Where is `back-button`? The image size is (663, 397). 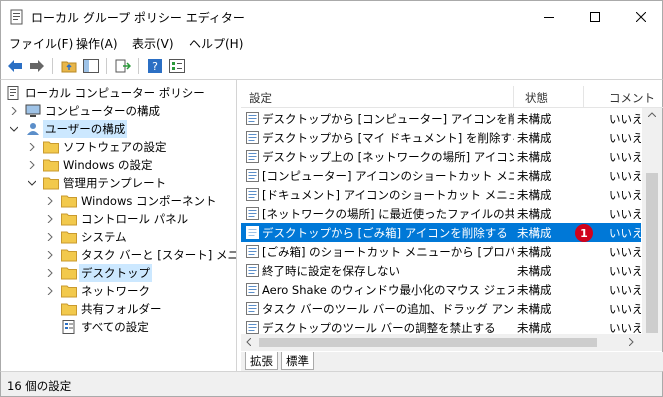
back-button is located at coordinates (15, 66).